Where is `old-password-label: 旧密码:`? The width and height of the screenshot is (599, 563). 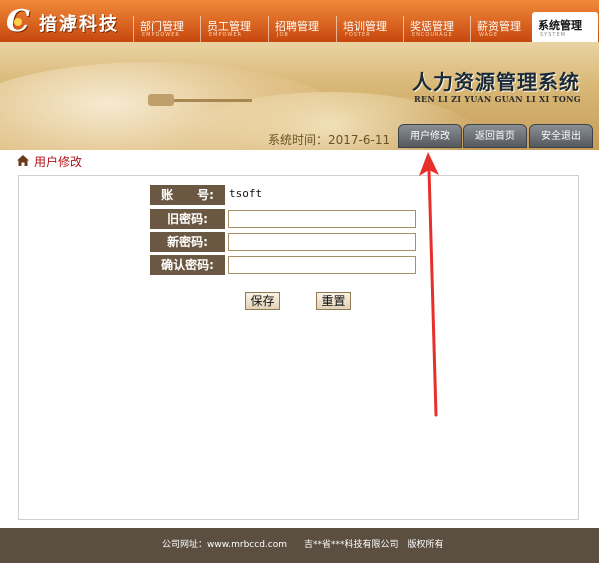 old-password-label: 旧密码: is located at coordinates (187, 219).